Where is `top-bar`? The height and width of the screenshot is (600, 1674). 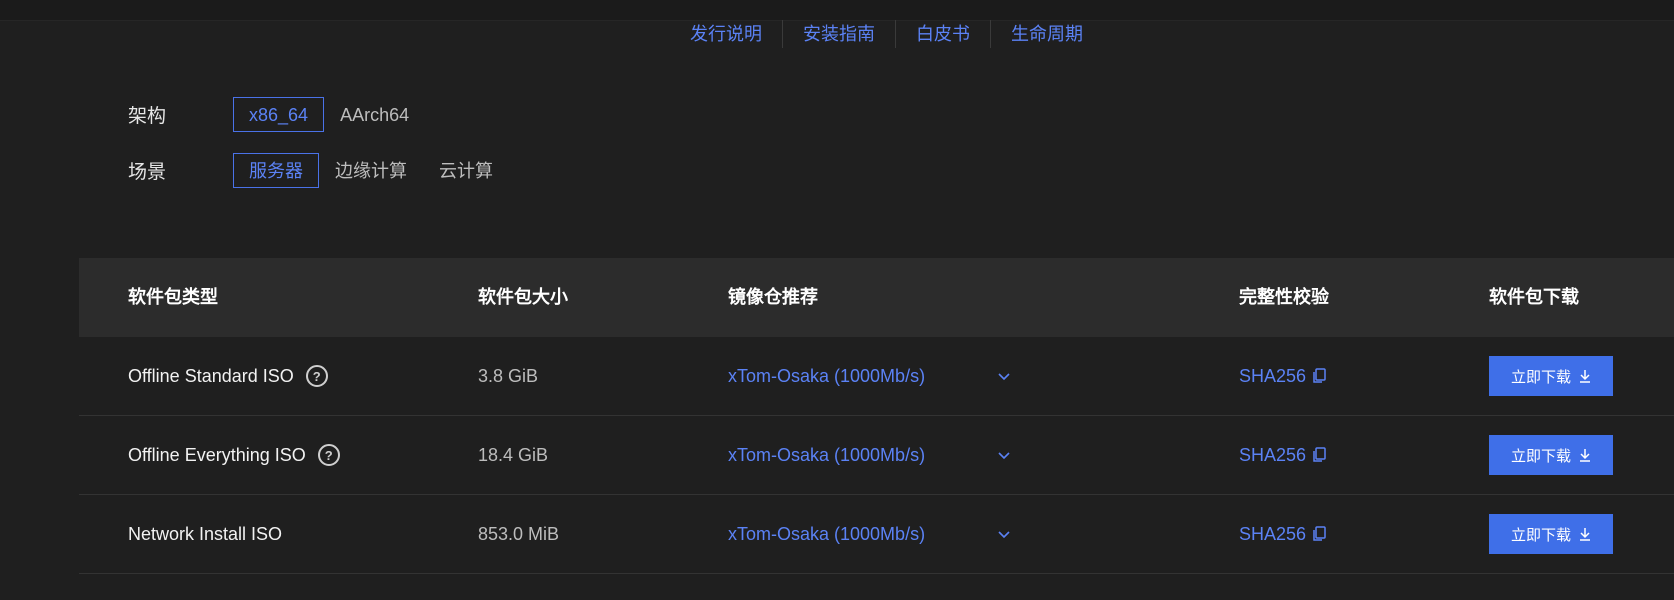
top-bar is located at coordinates (837, 10).